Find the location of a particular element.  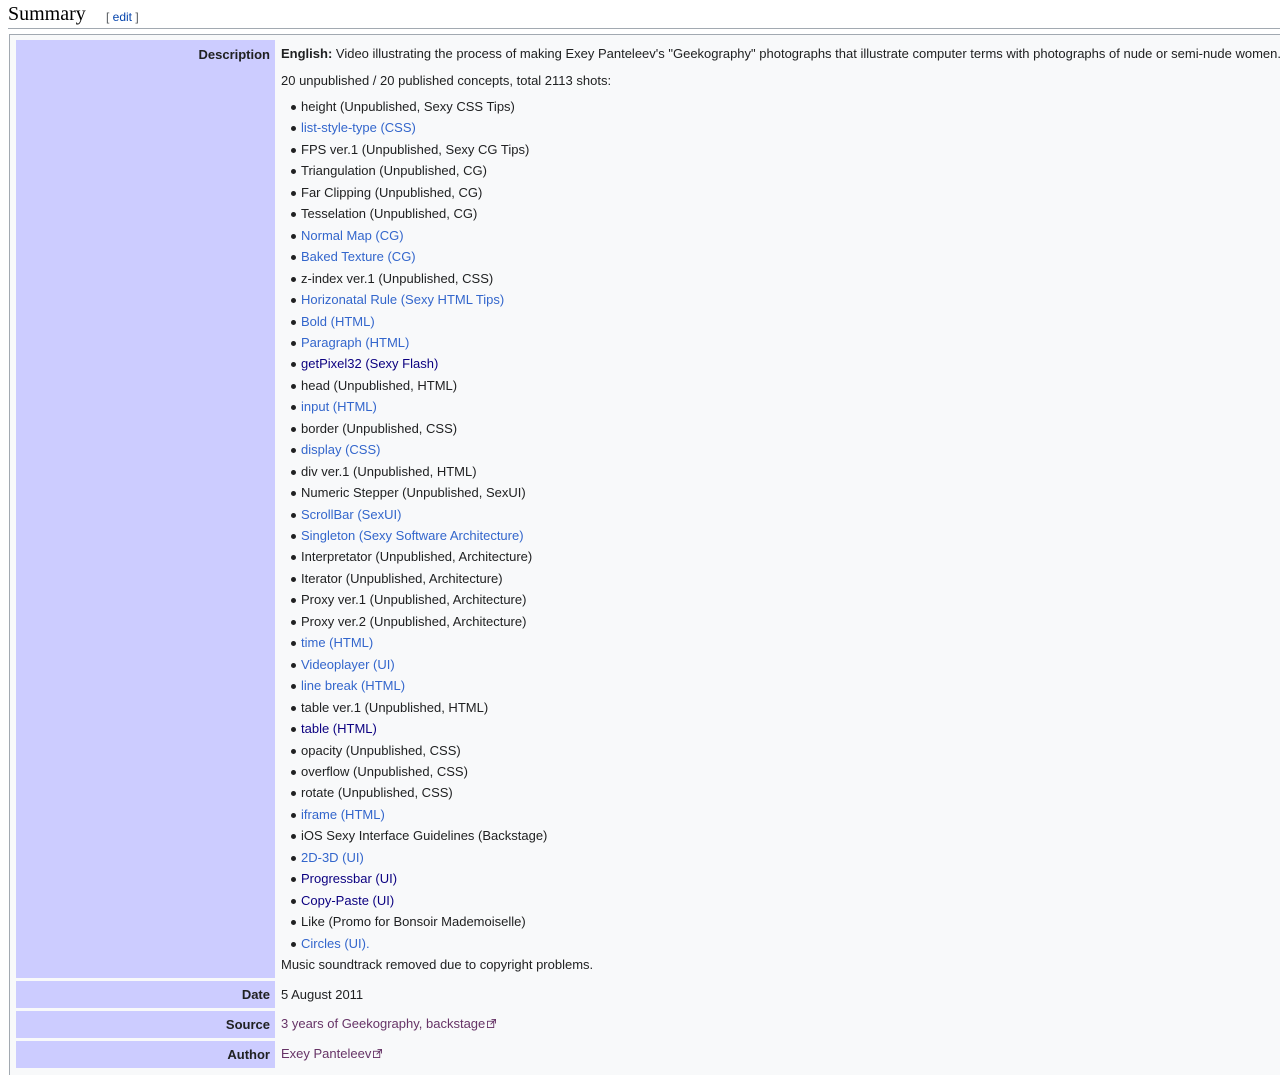

edit-link: edit is located at coordinates (122, 17).